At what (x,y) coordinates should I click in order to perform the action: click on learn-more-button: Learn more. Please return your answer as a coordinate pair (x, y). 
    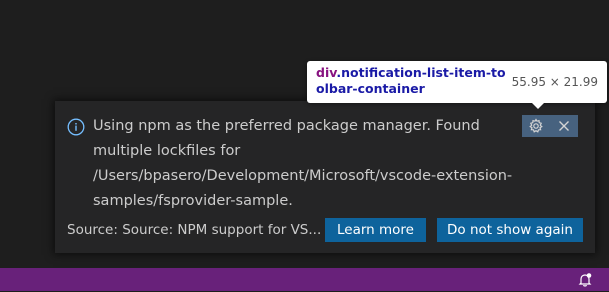
    Looking at the image, I should click on (375, 230).